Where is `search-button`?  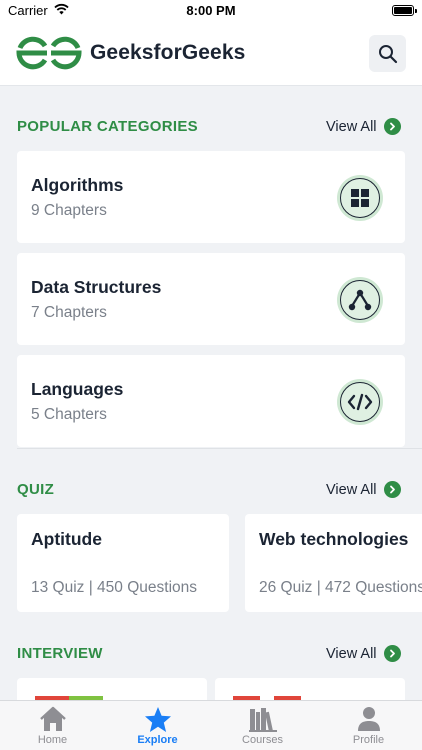 search-button is located at coordinates (387, 53).